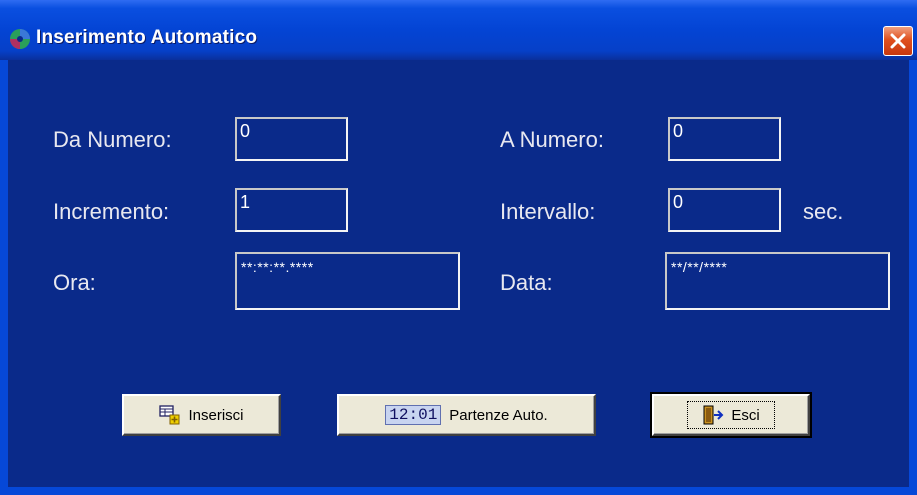  I want to click on partenze-auto-button: 12:01 Partenze Auto., so click(466, 415).